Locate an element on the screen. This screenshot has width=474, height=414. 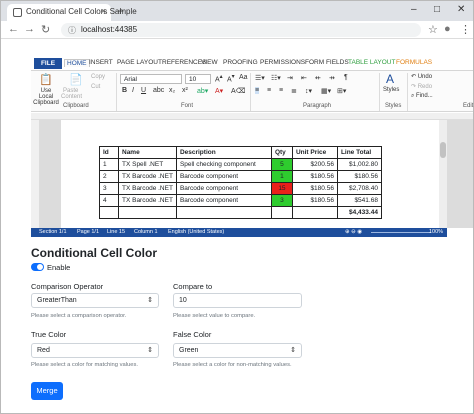
cell-id: 1 is located at coordinates (109, 164).